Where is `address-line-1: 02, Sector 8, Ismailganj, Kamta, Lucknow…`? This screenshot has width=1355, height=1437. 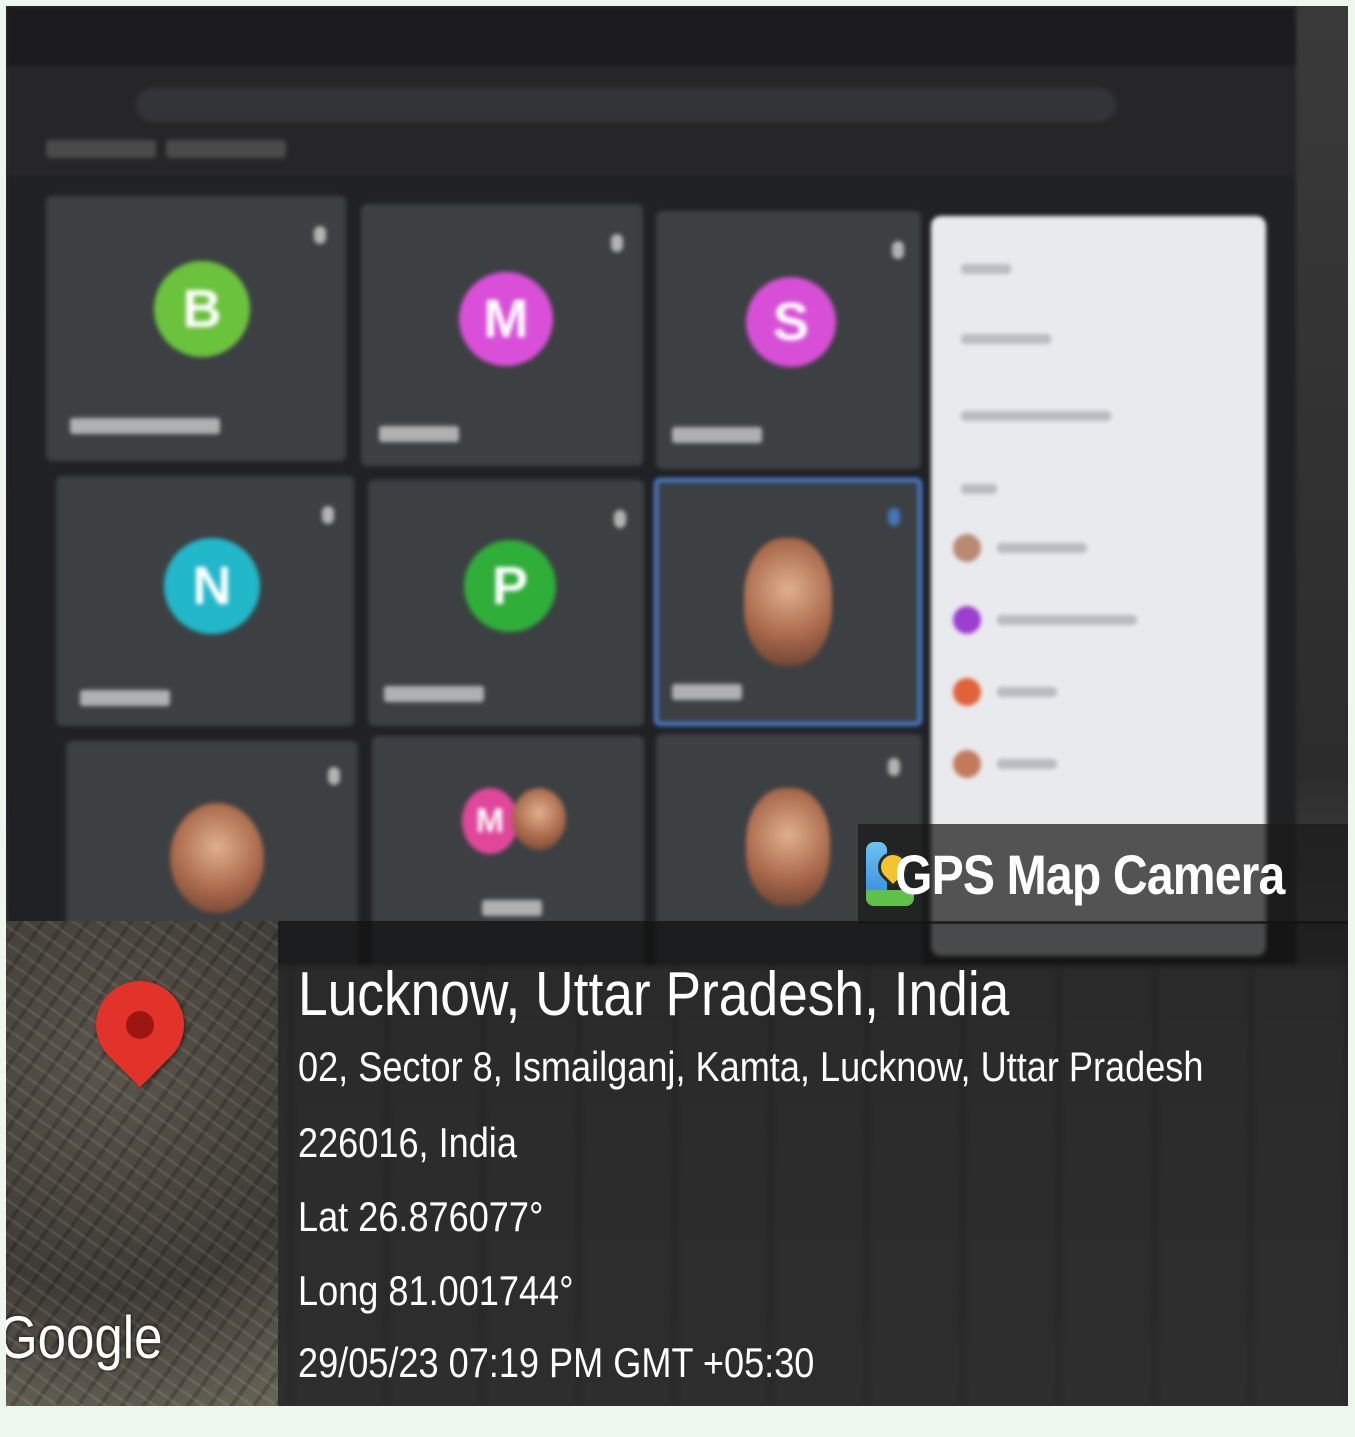 address-line-1: 02, Sector 8, Ismailganj, Kamta, Lucknow… is located at coordinates (751, 1066).